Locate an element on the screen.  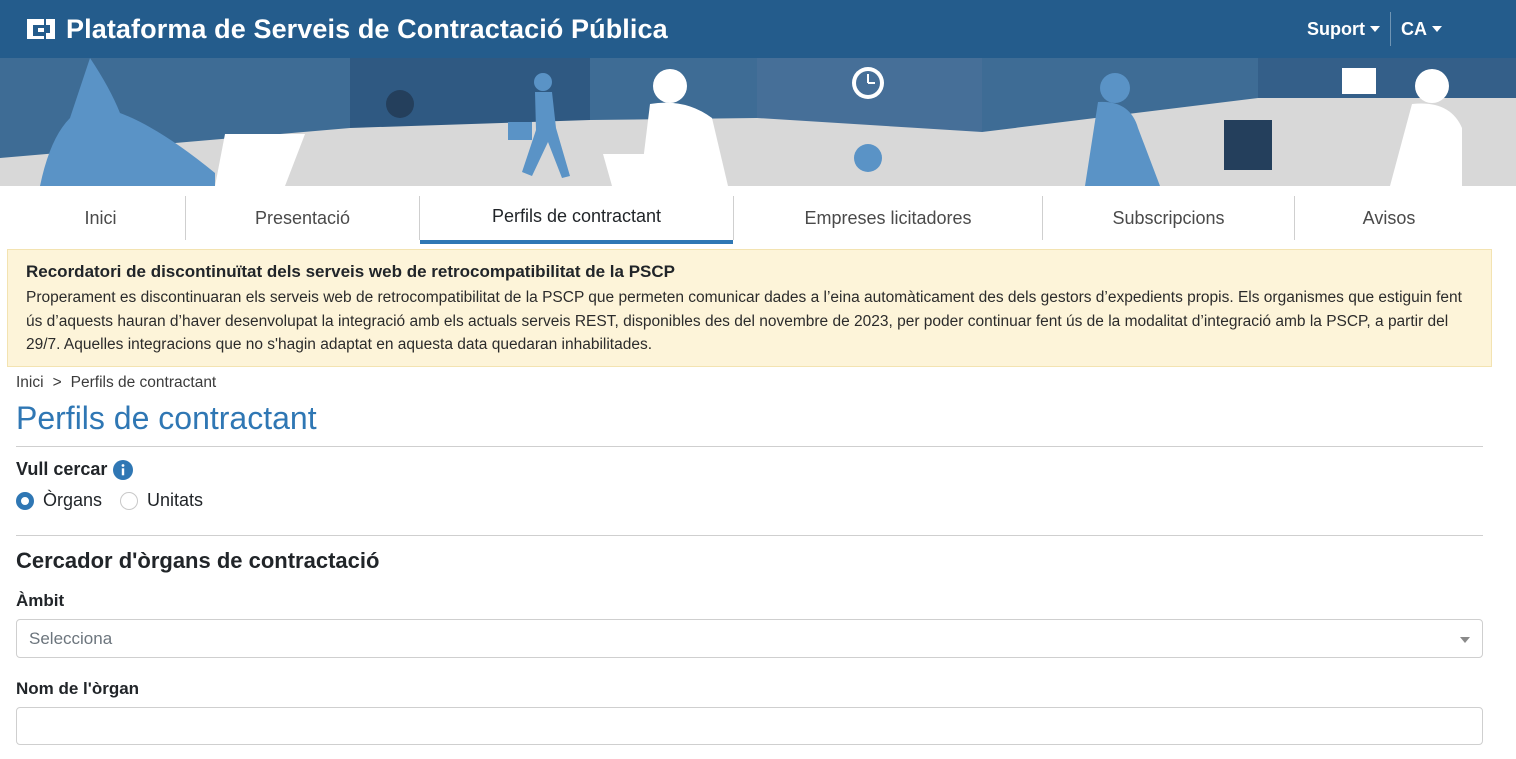
tab-label: Presentació is located at coordinates (302, 217).